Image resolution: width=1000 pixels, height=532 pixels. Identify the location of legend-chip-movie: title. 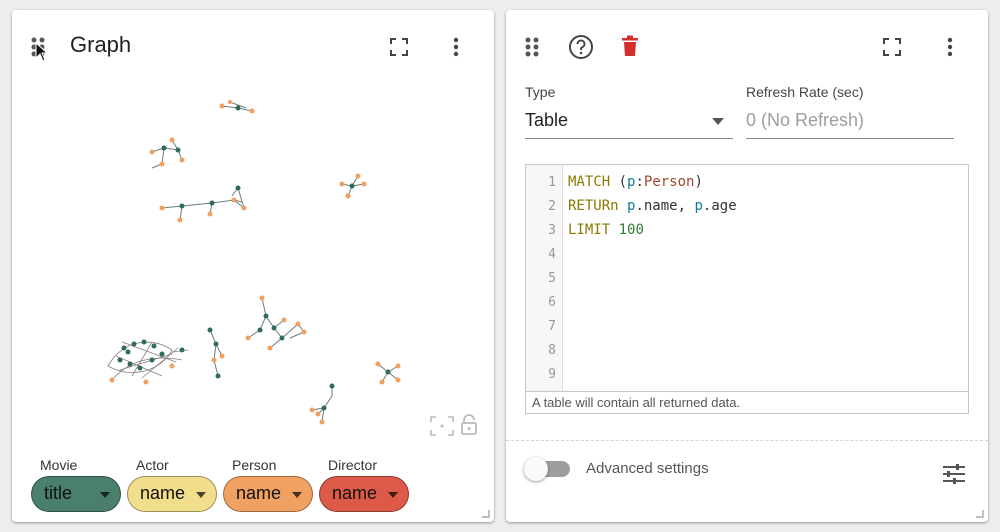
(76, 494).